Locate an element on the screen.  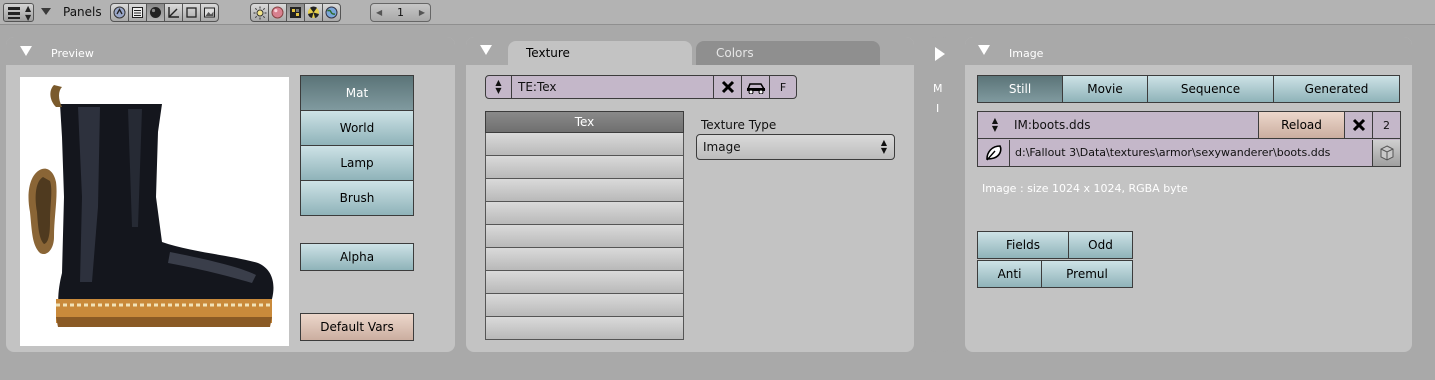
unlink-image-x-icon is located at coordinates (1358, 125).